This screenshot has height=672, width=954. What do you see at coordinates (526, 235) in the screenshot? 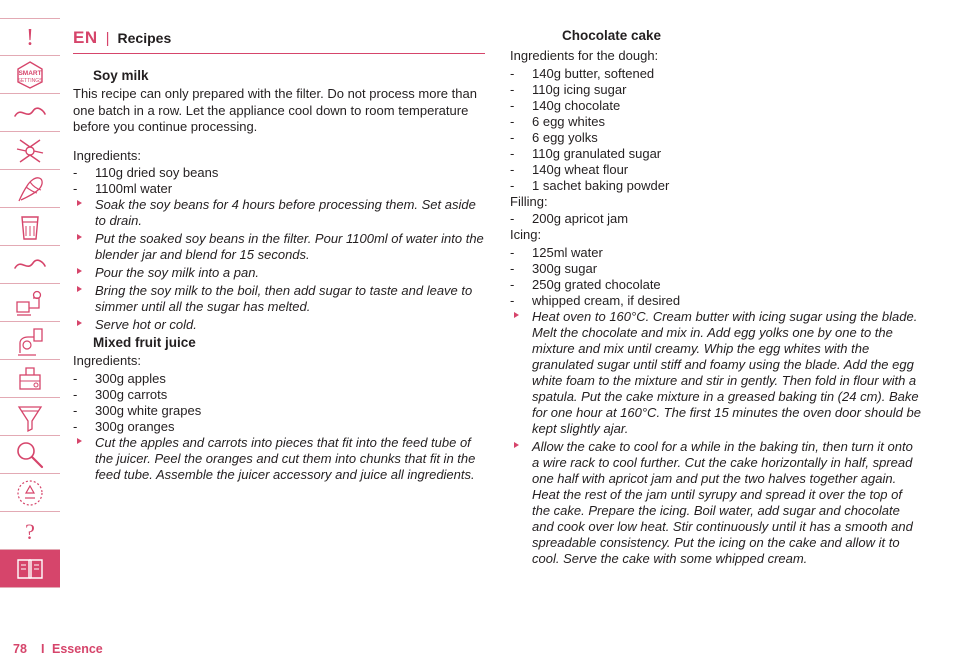
I see `icing-label: Icing:` at bounding box center [526, 235].